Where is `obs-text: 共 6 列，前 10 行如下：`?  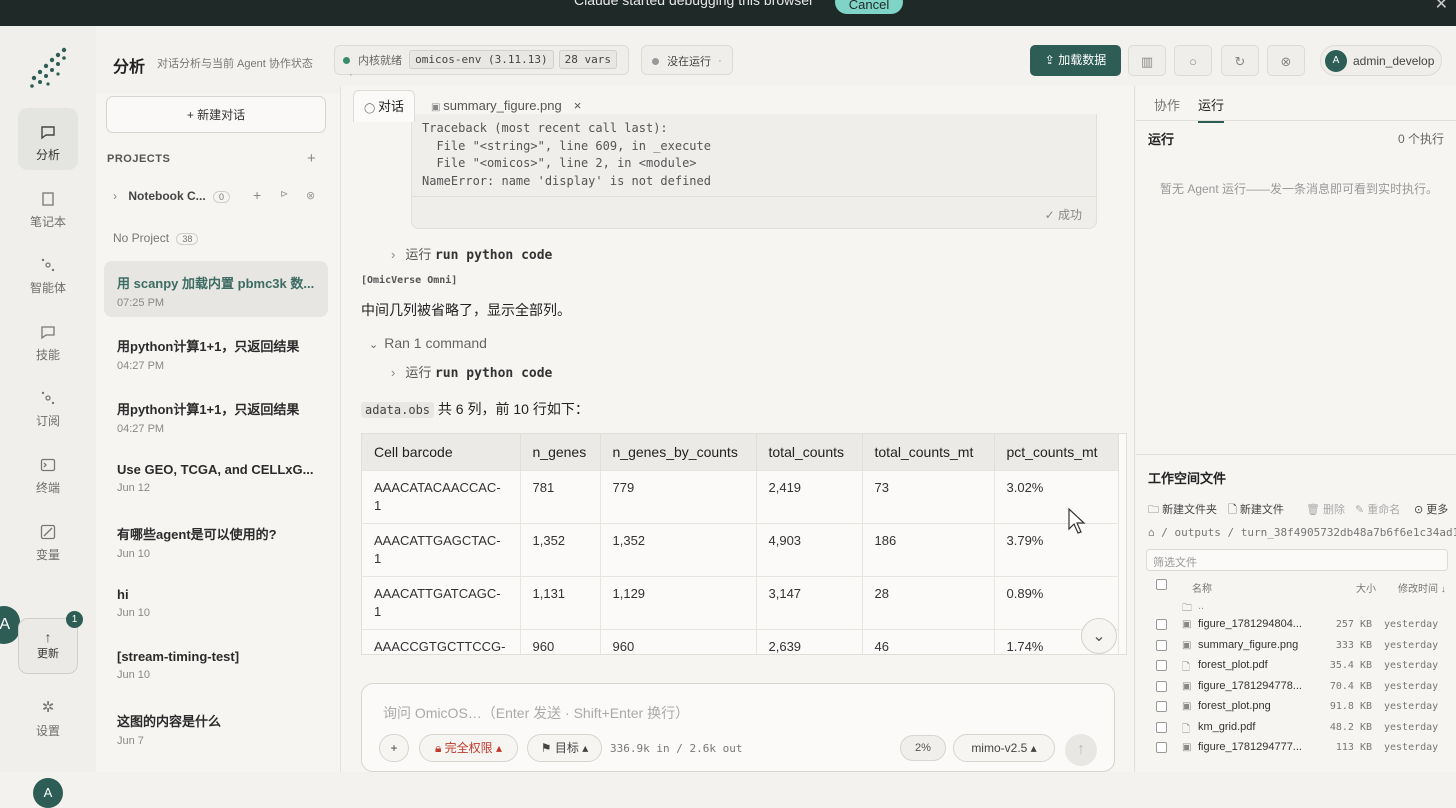
obs-text: 共 6 列，前 10 行如下： is located at coordinates (511, 409).